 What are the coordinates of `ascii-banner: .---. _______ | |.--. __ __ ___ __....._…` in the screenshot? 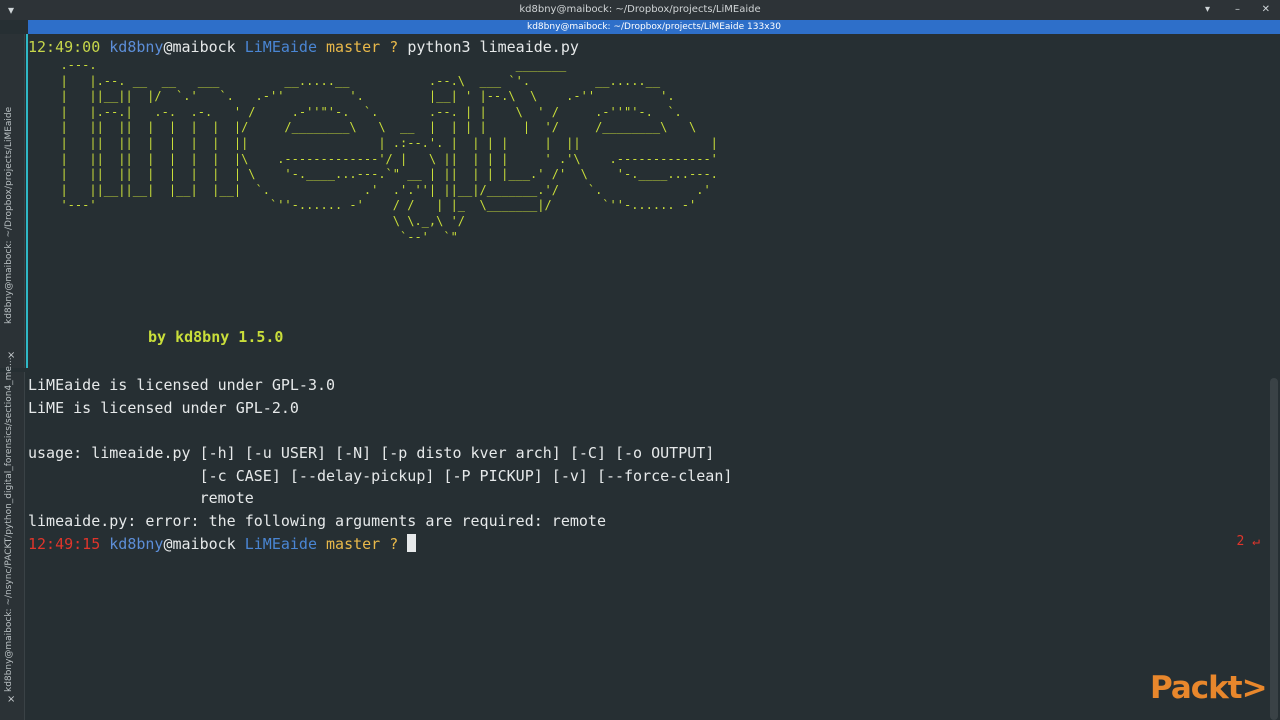 It's located at (389, 151).